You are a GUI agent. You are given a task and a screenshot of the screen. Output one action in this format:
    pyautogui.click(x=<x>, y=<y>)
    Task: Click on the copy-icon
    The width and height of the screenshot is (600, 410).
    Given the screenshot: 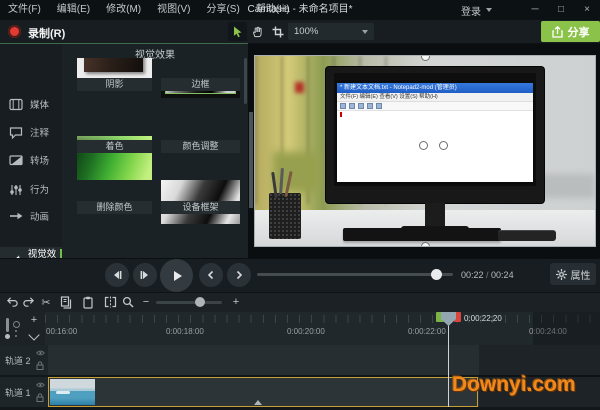 What is the action you would take?
    pyautogui.click(x=66, y=302)
    